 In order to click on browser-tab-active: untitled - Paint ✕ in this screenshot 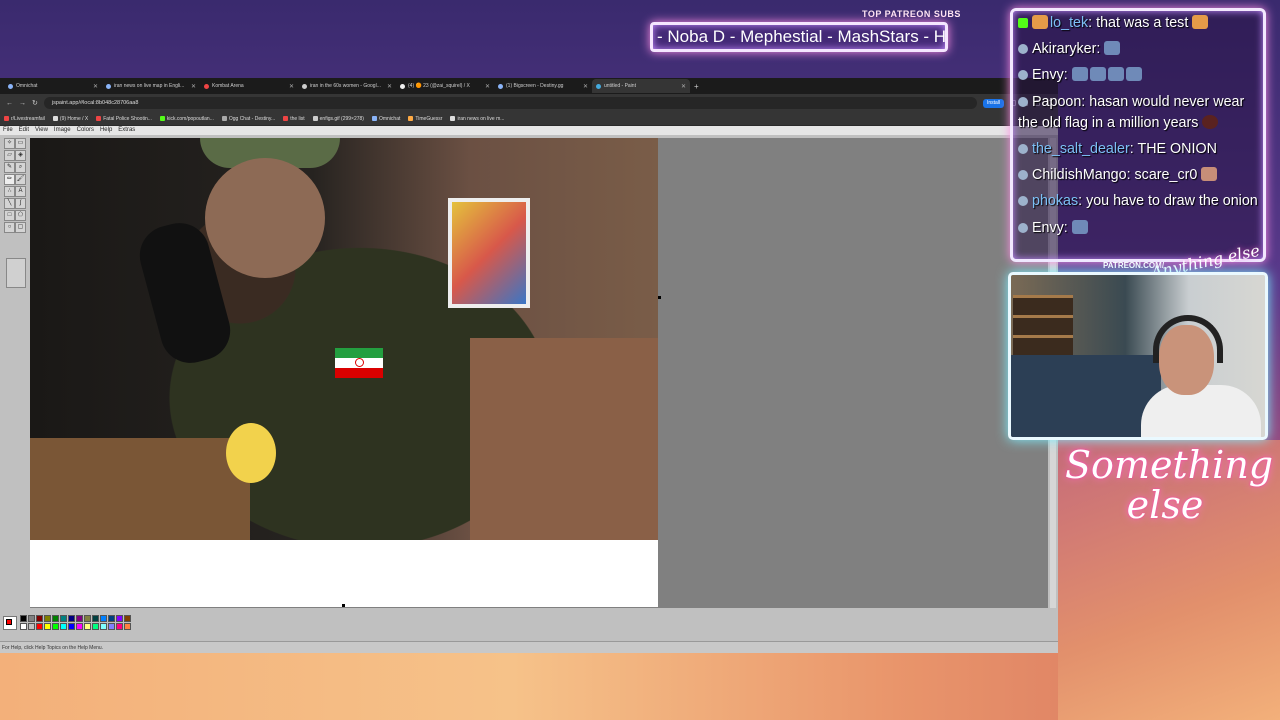, I will do `click(641, 86)`.